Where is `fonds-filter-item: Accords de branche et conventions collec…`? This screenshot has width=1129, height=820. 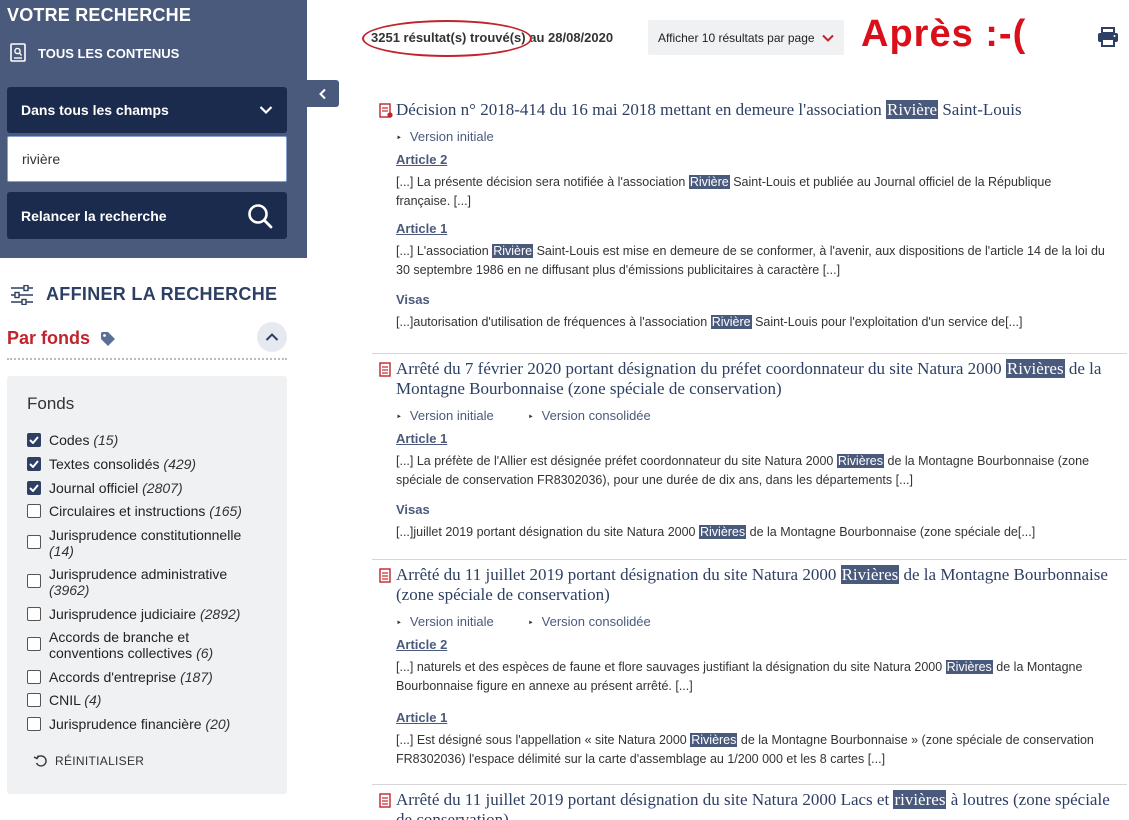
fonds-filter-item: Accords de branche et conventions collec… is located at coordinates (127, 645).